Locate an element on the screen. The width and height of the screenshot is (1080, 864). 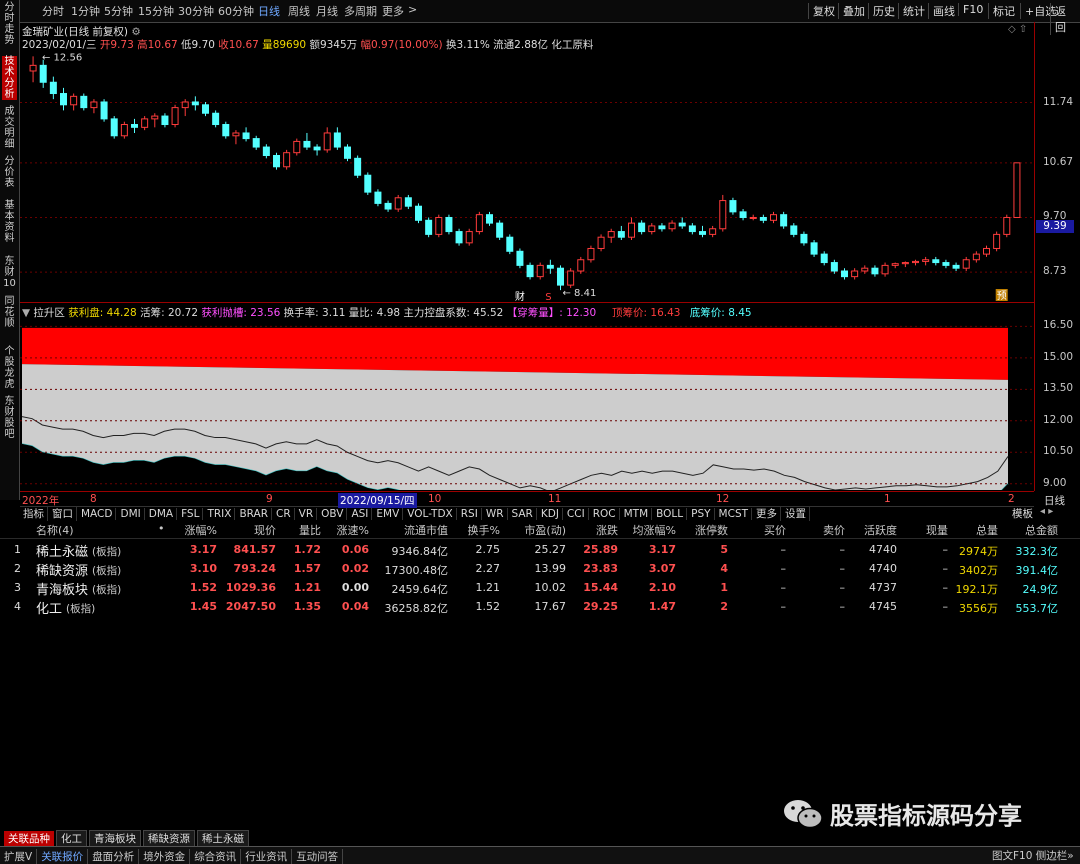
status-item-3: 境外资金 is located at coordinates (165, 856).